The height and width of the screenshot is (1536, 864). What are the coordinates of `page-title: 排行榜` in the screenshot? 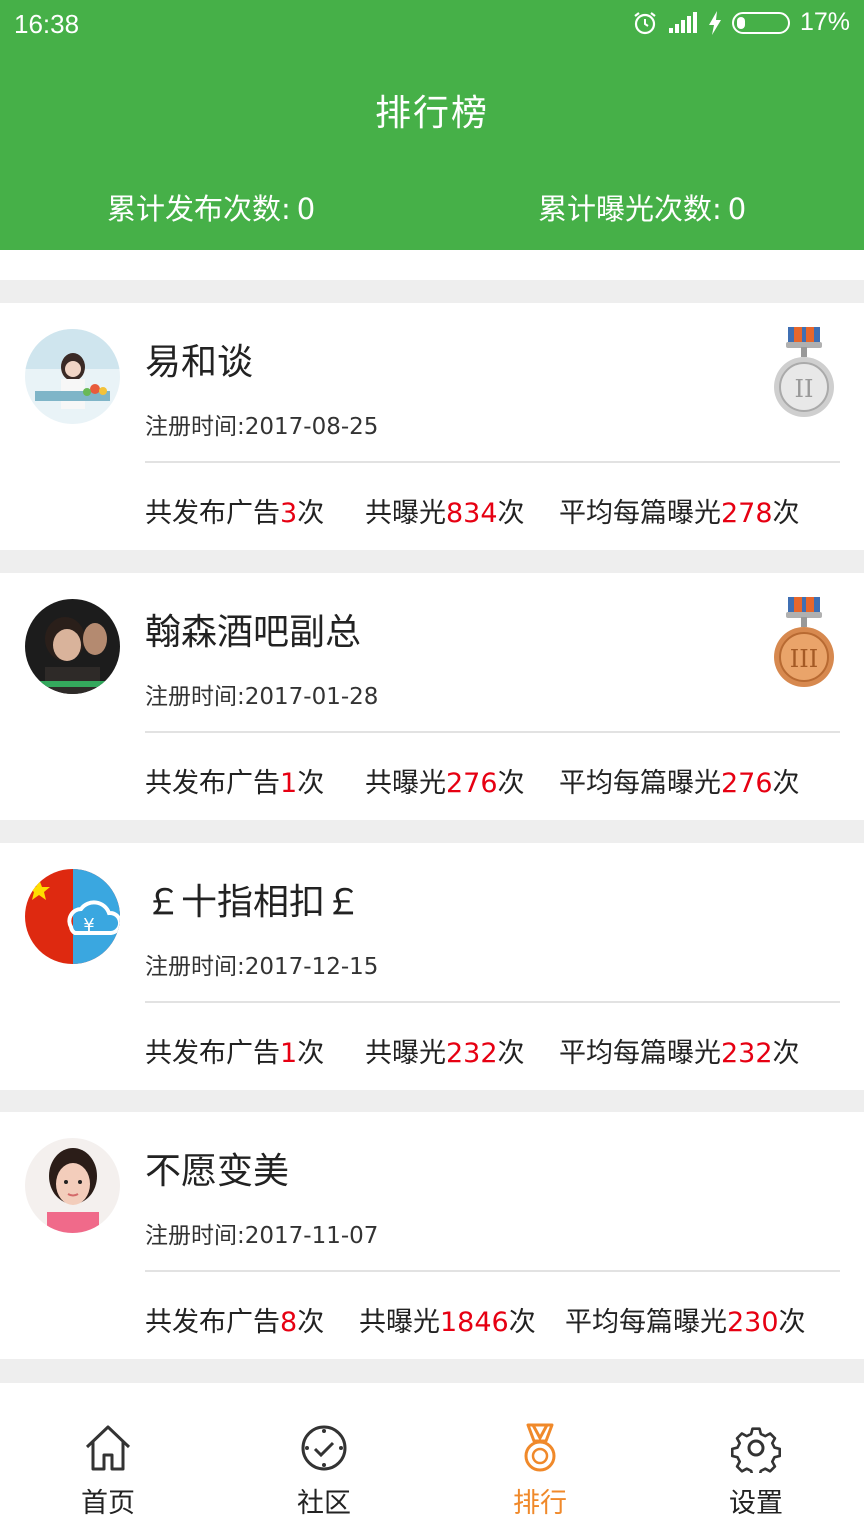 It's located at (431, 113).